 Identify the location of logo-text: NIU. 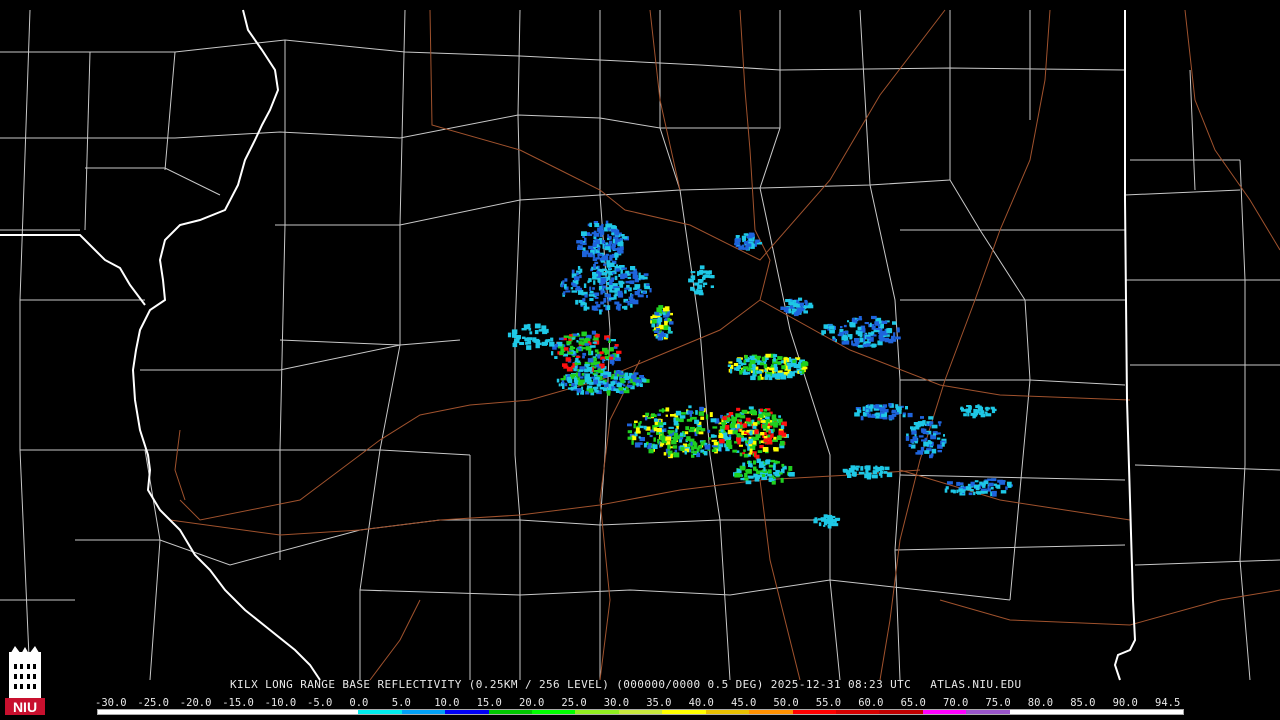
(25, 707).